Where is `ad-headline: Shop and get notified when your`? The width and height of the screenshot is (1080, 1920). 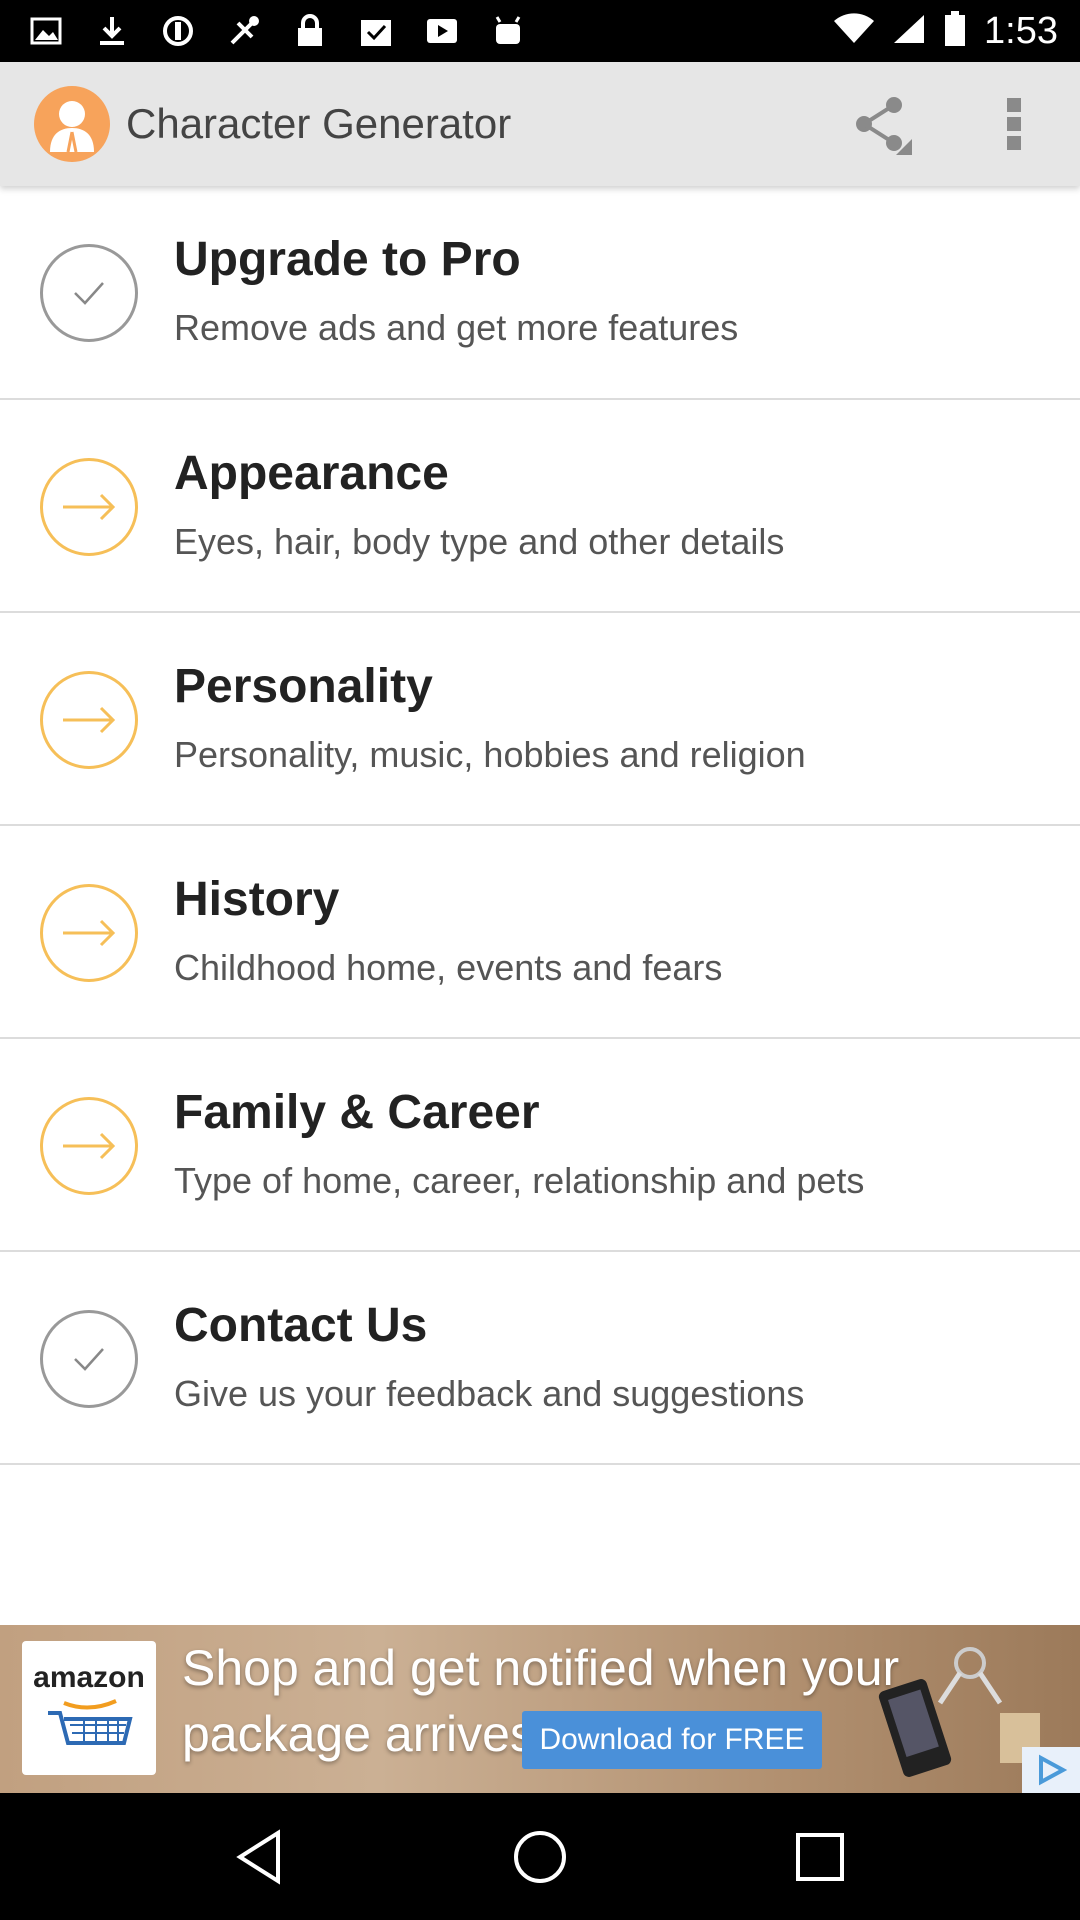 ad-headline: Shop and get notified when your is located at coordinates (541, 1668).